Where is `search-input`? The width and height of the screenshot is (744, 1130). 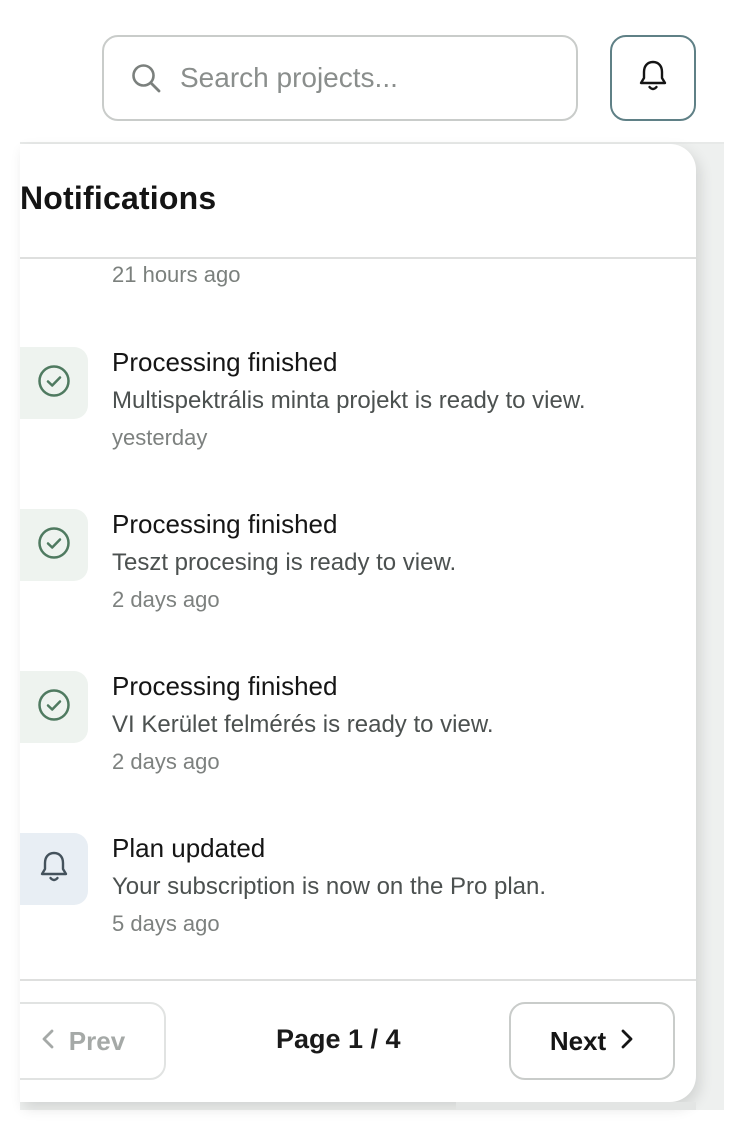
search-input is located at coordinates (360, 78).